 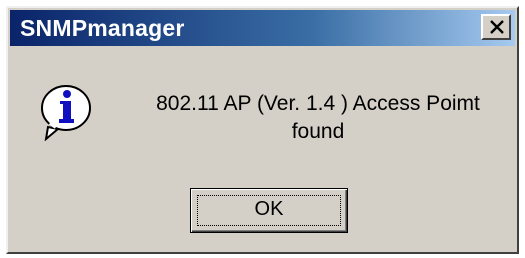 I want to click on info-icon, so click(x=66, y=113).